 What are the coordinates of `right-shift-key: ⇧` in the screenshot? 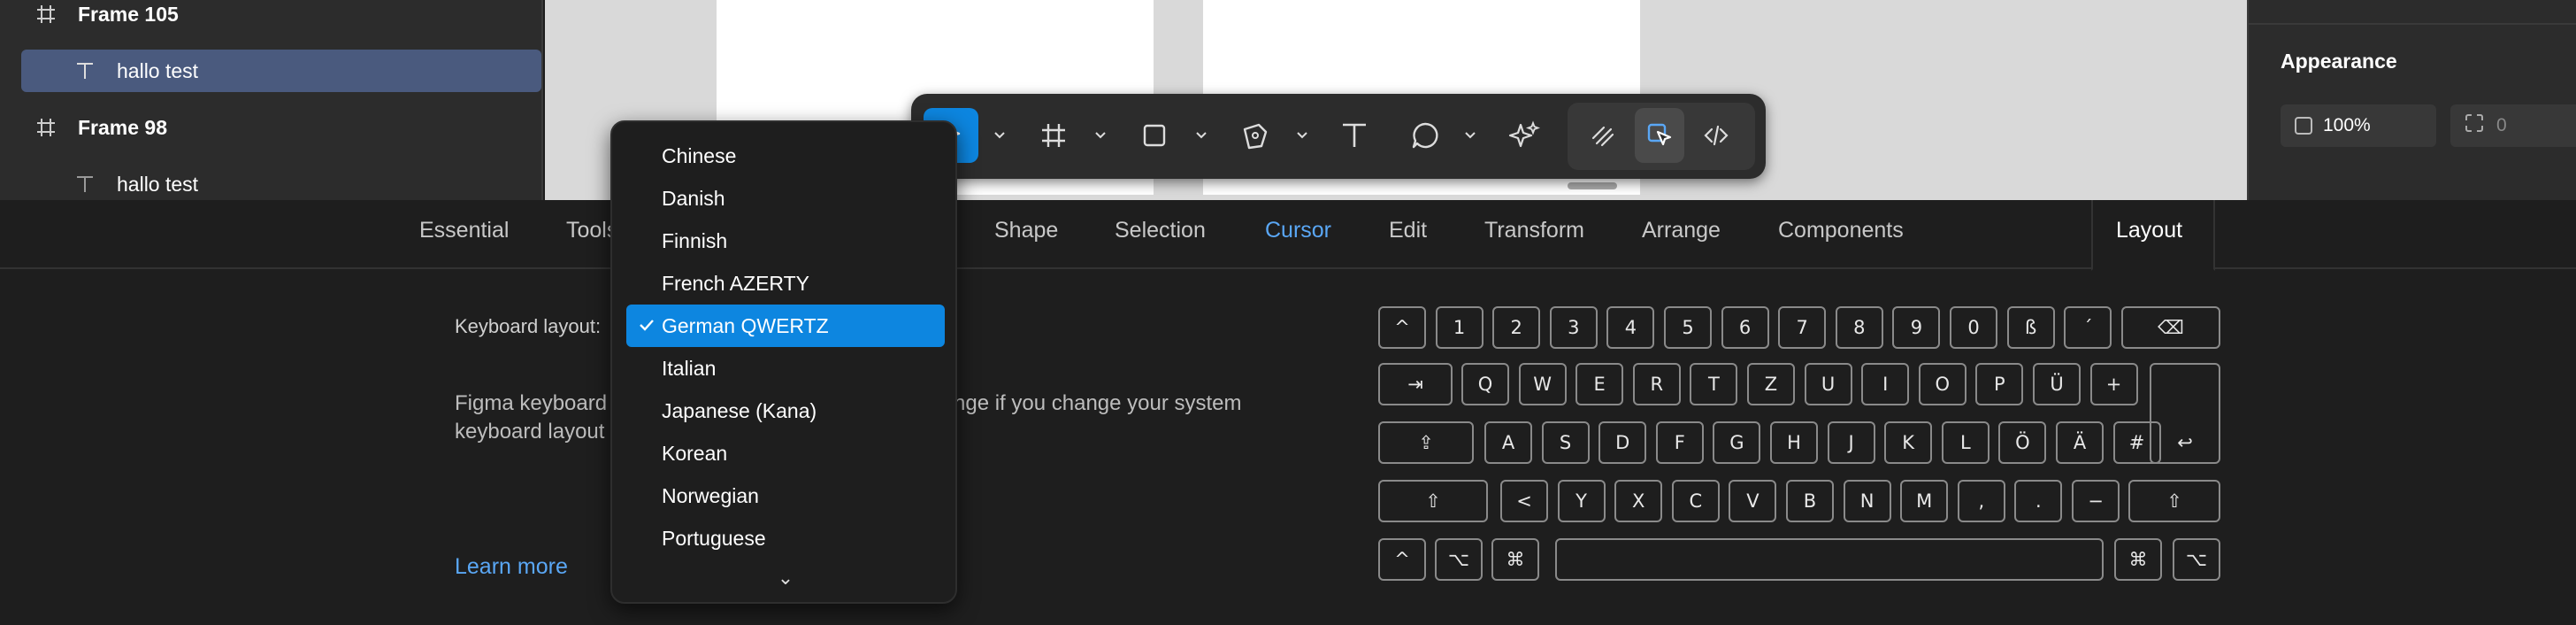 It's located at (2174, 501).